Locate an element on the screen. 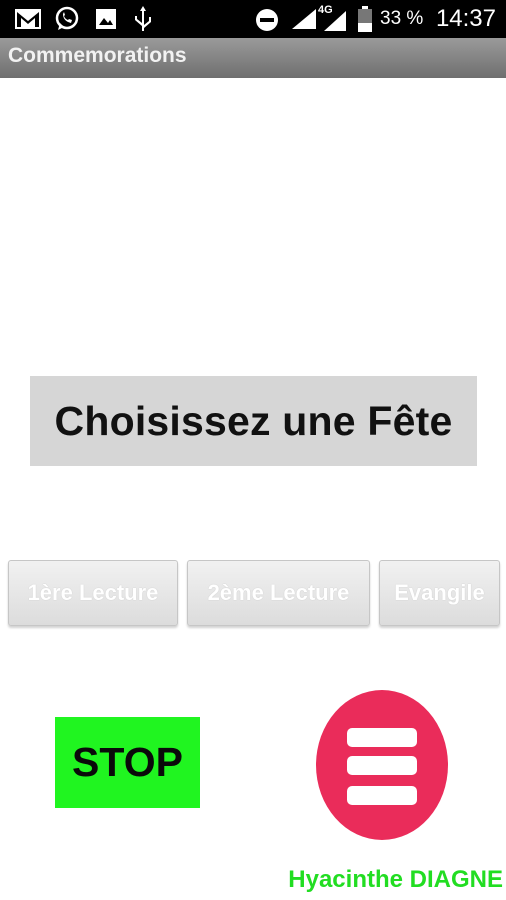  menu-button is located at coordinates (382, 765).